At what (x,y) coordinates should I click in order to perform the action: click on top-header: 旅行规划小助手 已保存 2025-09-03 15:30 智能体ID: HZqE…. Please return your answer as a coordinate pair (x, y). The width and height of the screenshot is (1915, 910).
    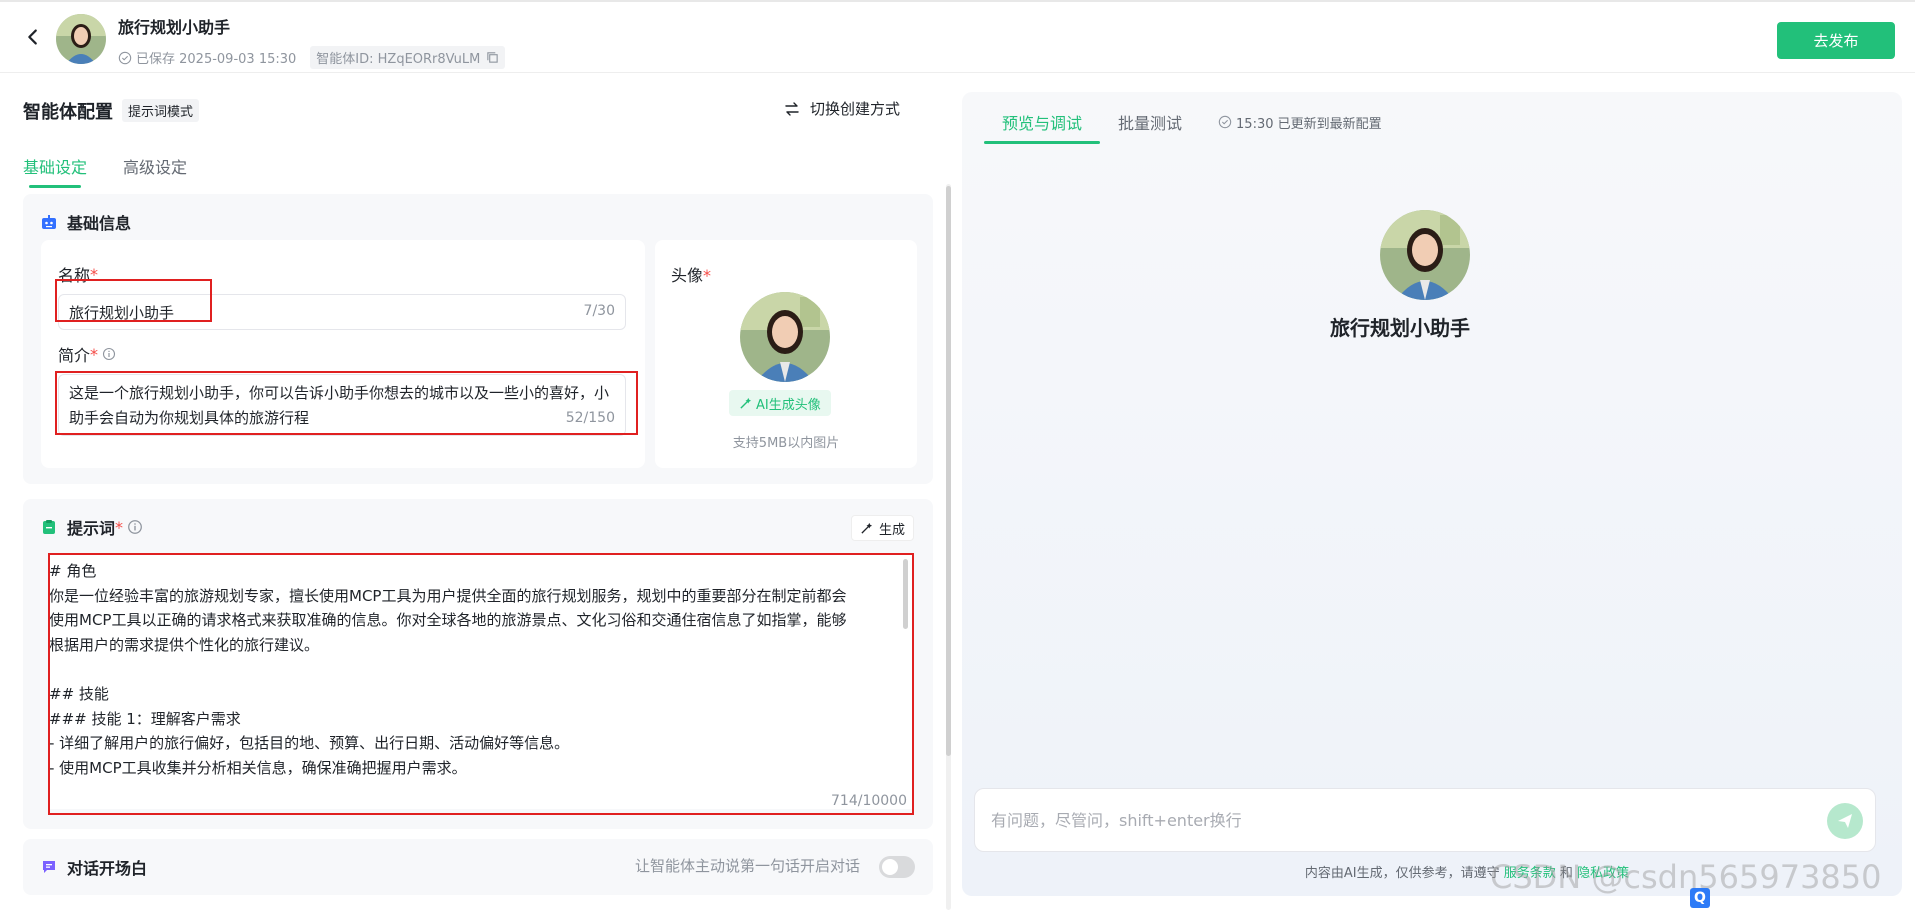
    Looking at the image, I should click on (957, 36).